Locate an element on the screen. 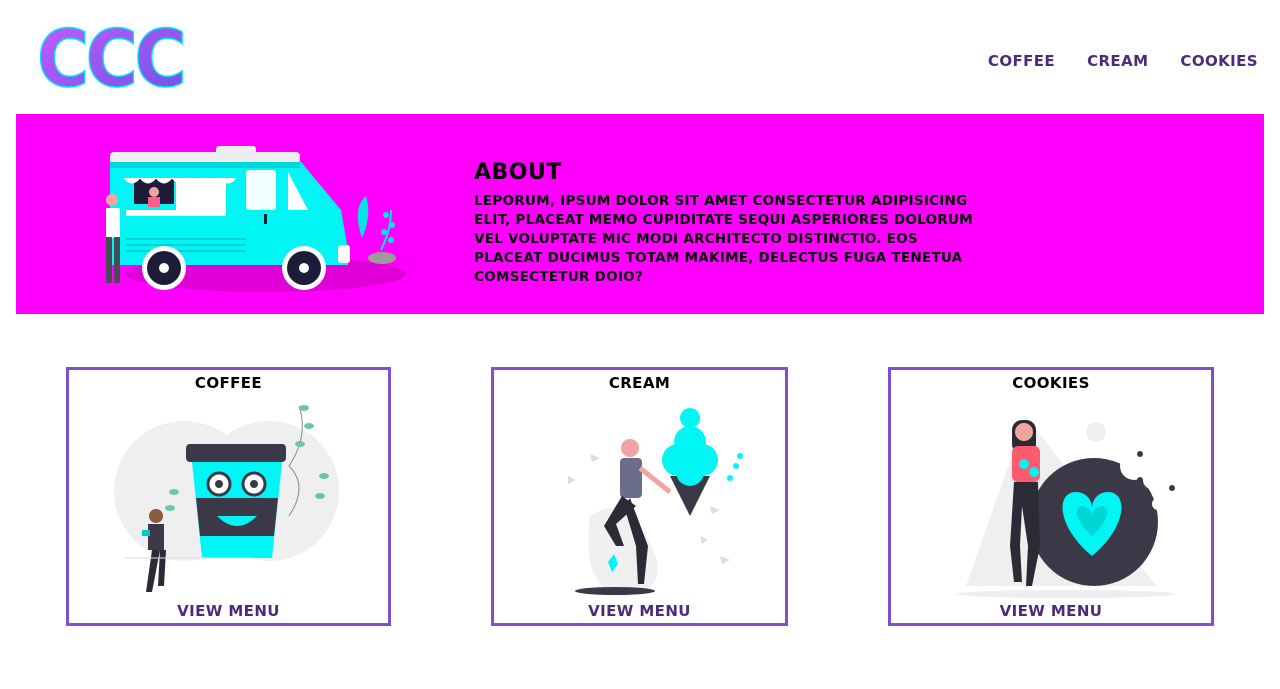 This screenshot has height=689, width=1280. card-cream: CREAM VIEW MENU is located at coordinates (639, 496).